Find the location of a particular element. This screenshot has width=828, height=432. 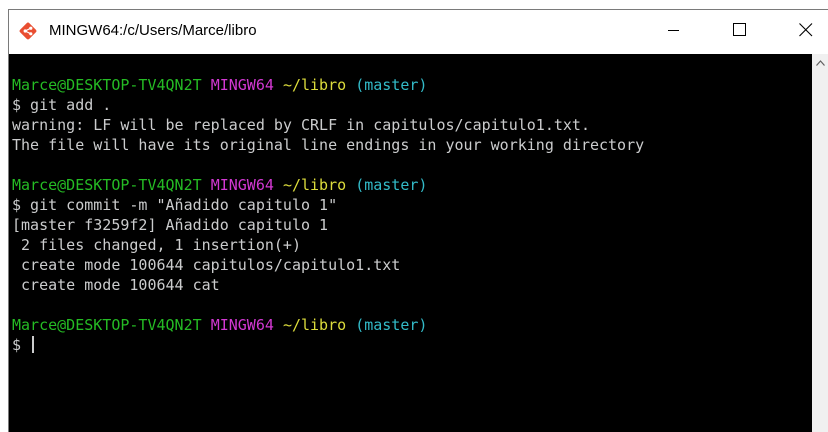

output-line: create mode 100644 cat is located at coordinates (116, 285).